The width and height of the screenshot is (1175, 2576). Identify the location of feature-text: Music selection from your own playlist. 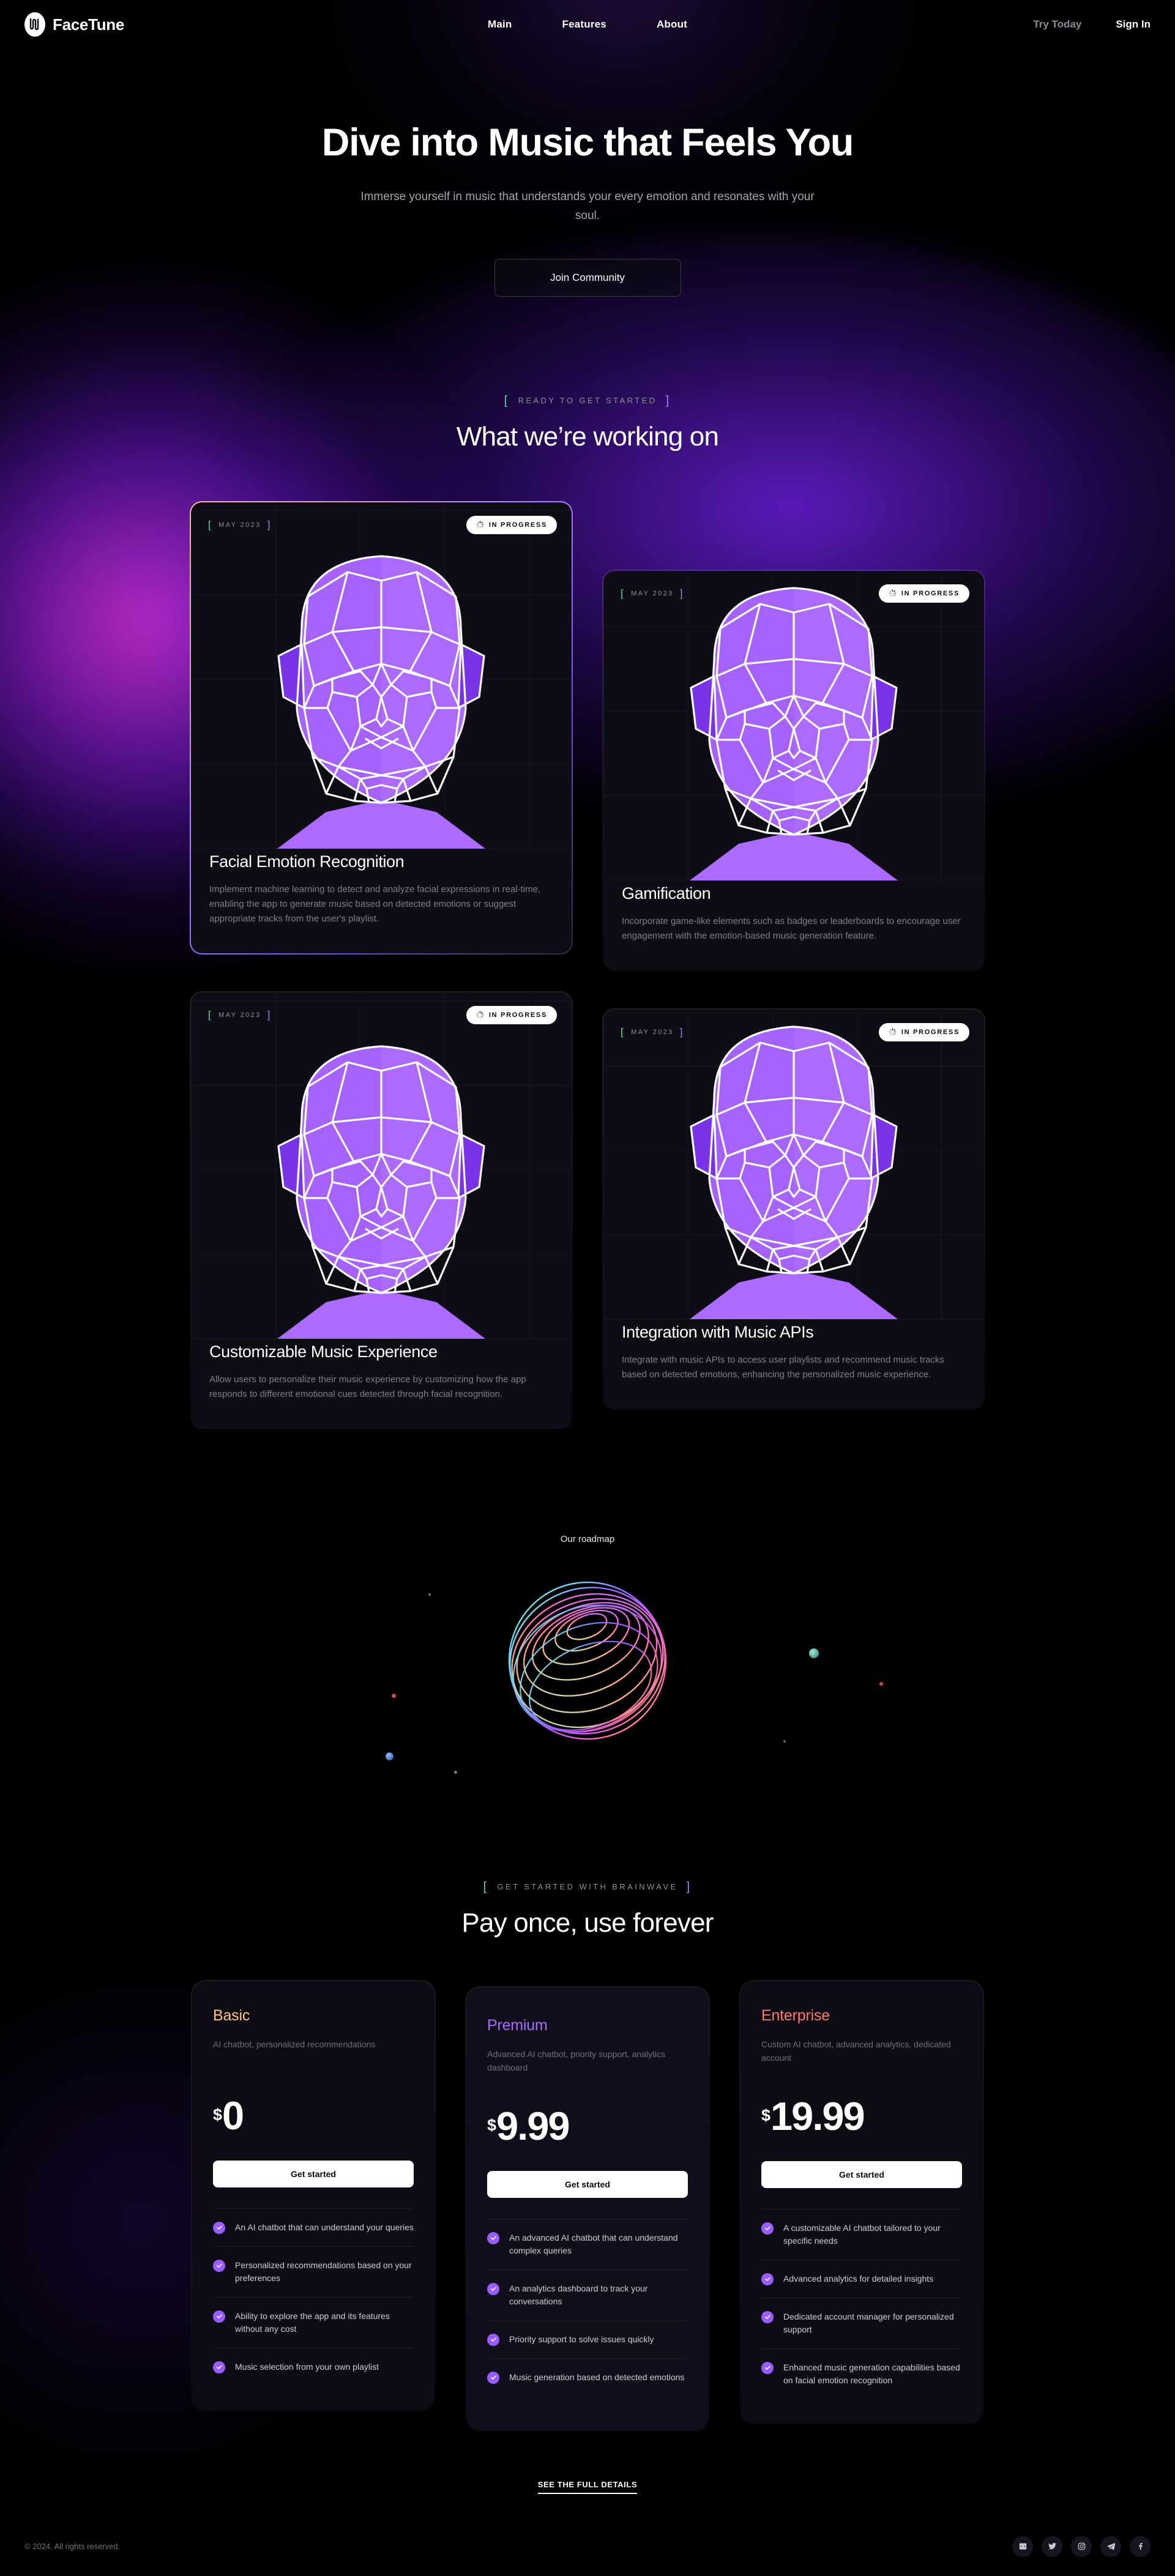
(307, 2367).